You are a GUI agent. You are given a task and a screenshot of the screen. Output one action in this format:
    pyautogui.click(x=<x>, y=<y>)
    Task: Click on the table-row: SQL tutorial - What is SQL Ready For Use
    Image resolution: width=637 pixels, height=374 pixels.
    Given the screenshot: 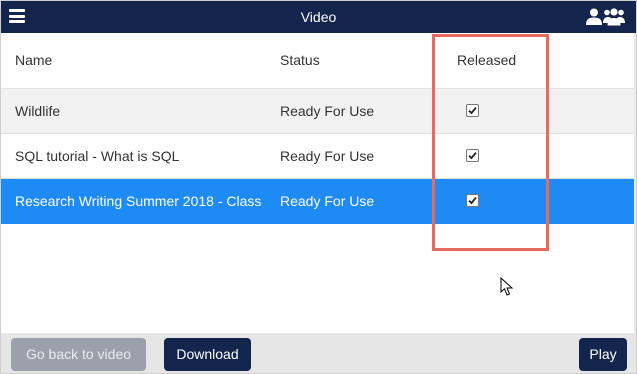 What is the action you would take?
    pyautogui.click(x=318, y=156)
    